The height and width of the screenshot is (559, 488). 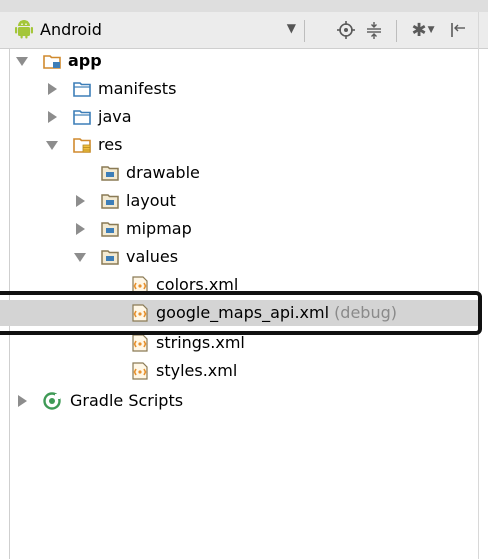 I want to click on tree-item-manifests: manifests, so click(x=239, y=89).